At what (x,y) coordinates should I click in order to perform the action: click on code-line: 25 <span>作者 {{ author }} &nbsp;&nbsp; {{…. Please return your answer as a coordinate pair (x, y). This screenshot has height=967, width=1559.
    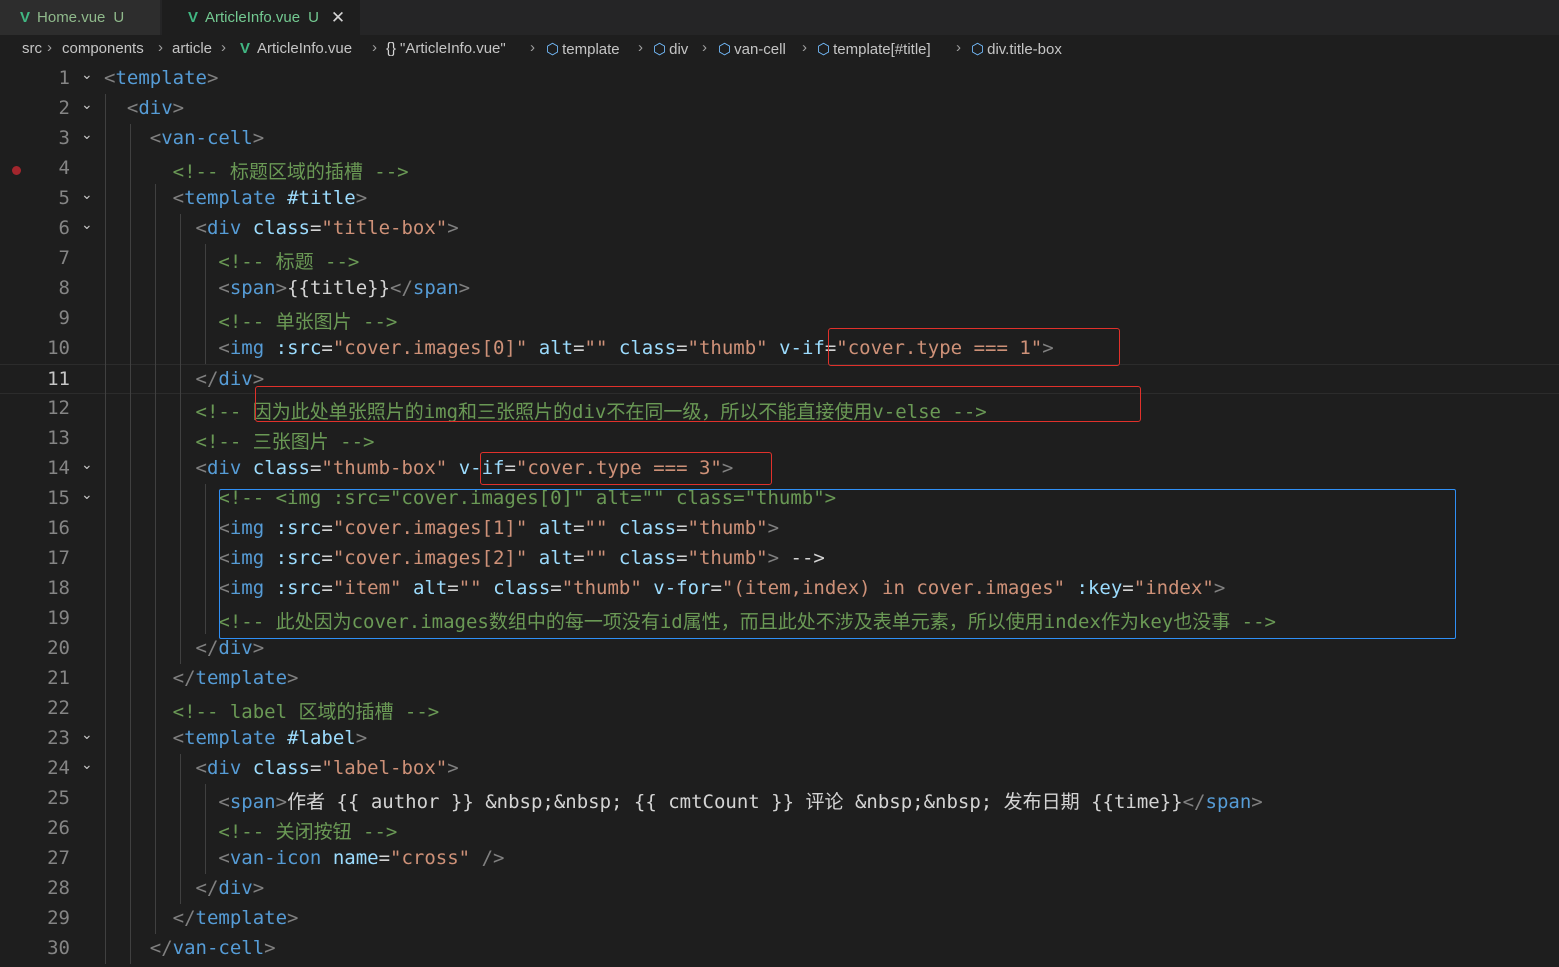
    Looking at the image, I should click on (779, 799).